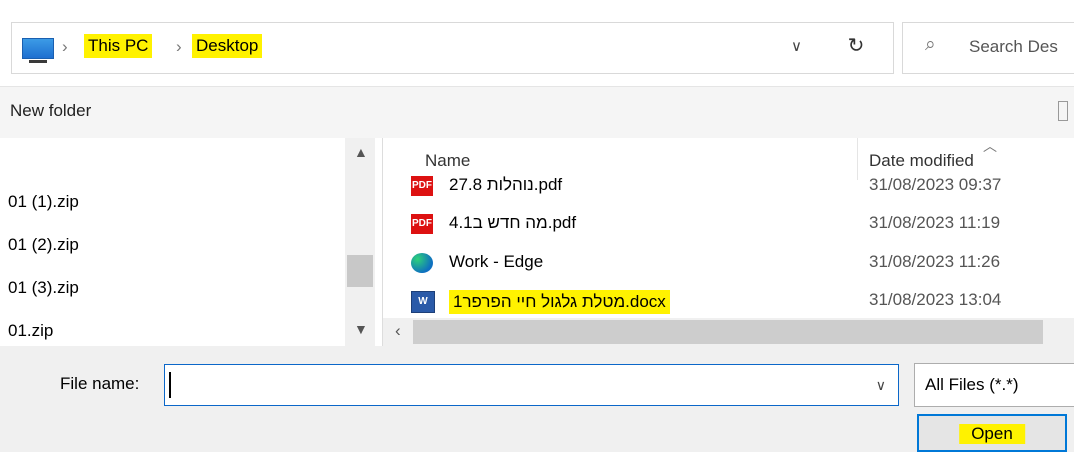 The height and width of the screenshot is (452, 1074). I want to click on file-name-label: File name:, so click(100, 383).